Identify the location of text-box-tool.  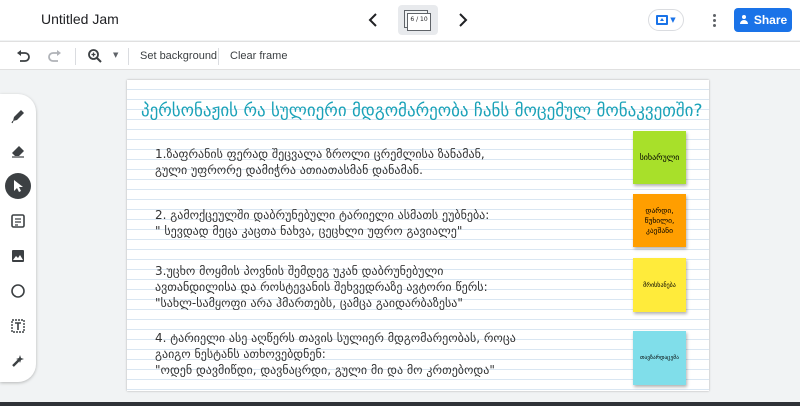
(18, 326).